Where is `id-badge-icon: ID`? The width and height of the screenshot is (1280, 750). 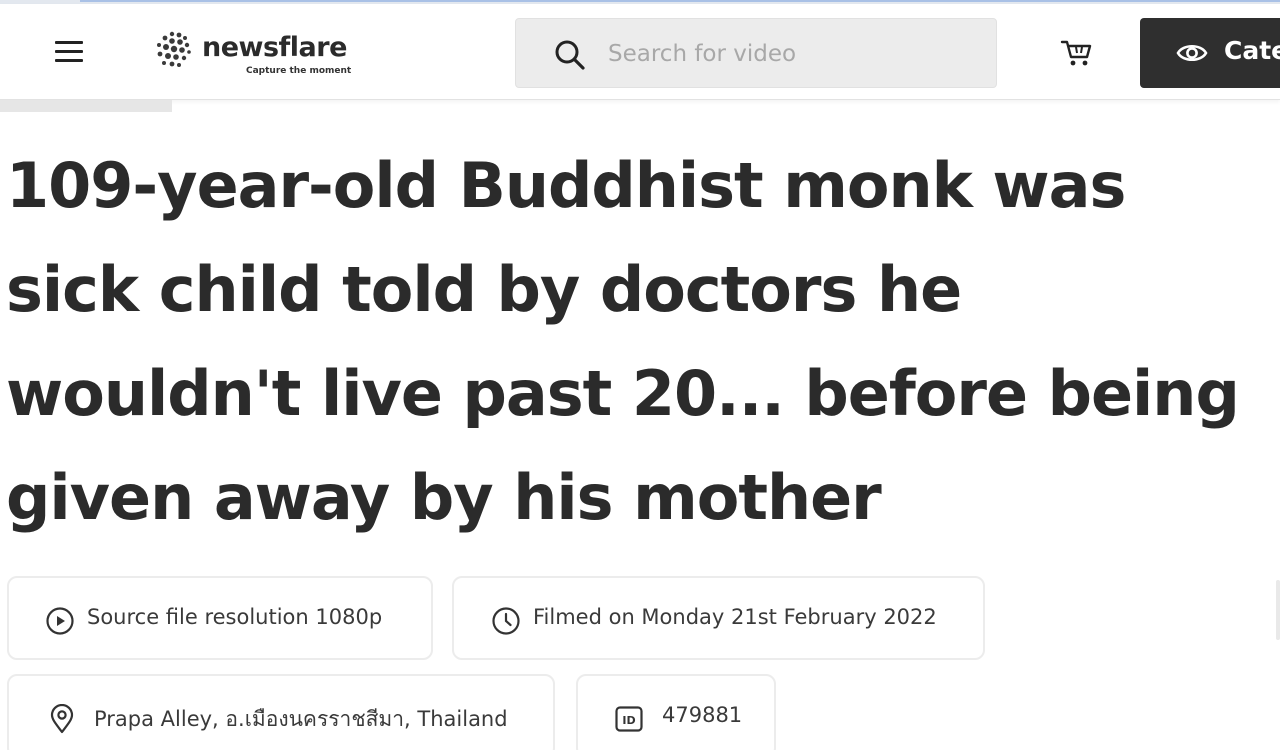
id-badge-icon: ID is located at coordinates (629, 719).